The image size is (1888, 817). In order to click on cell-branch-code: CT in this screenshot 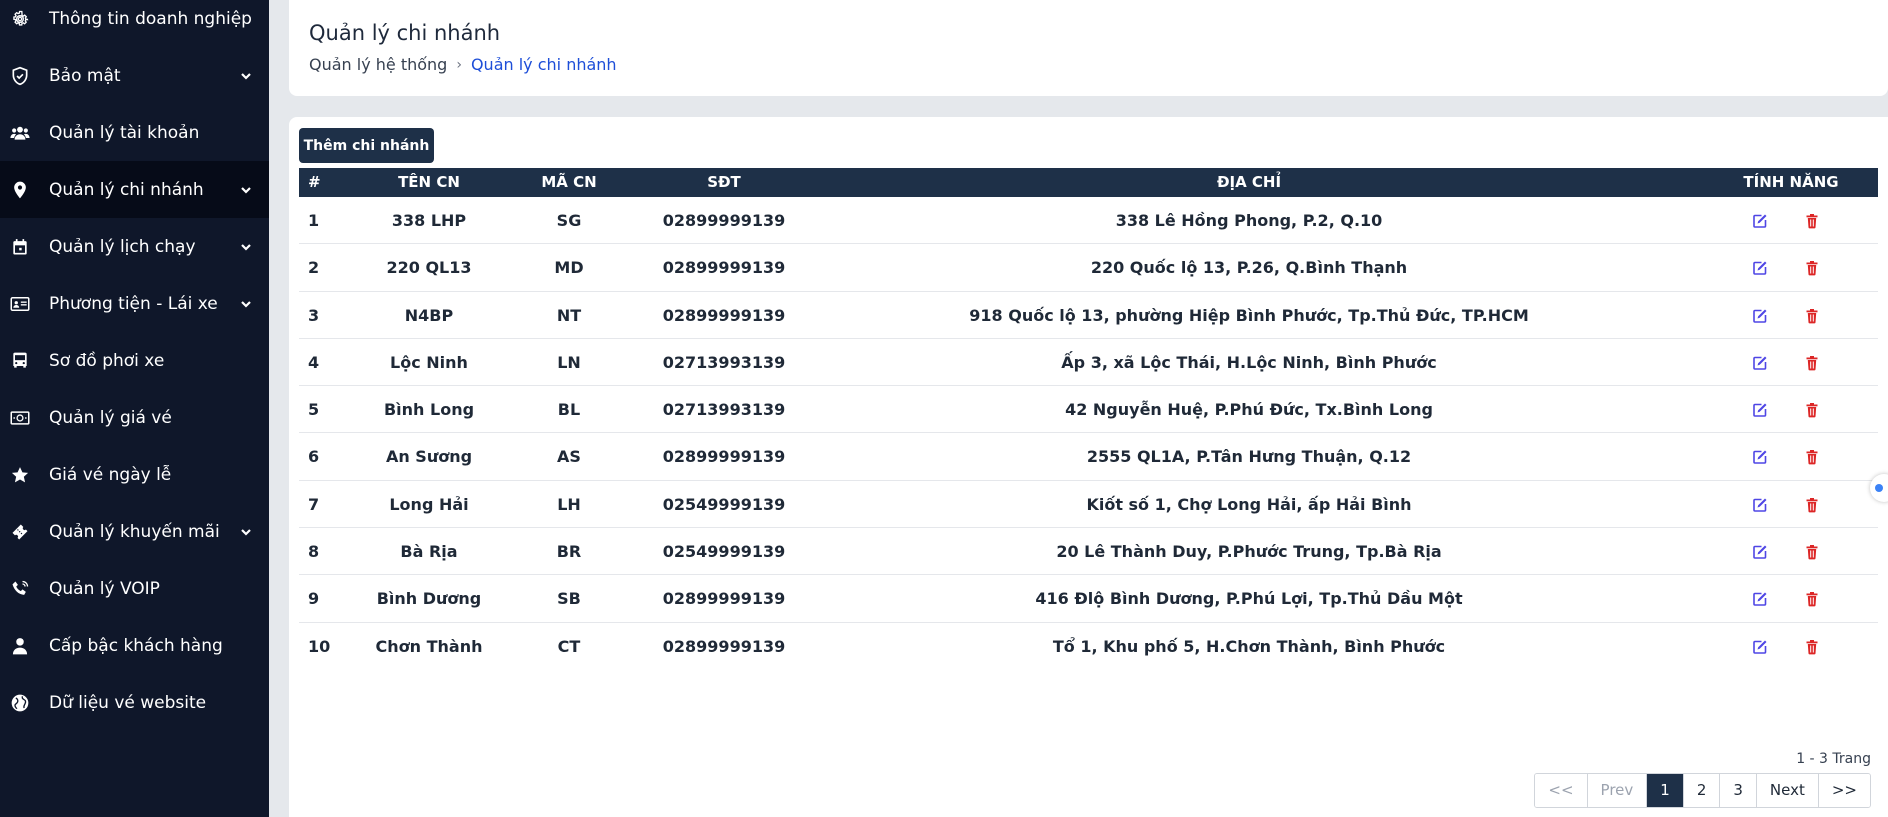, I will do `click(569, 646)`.